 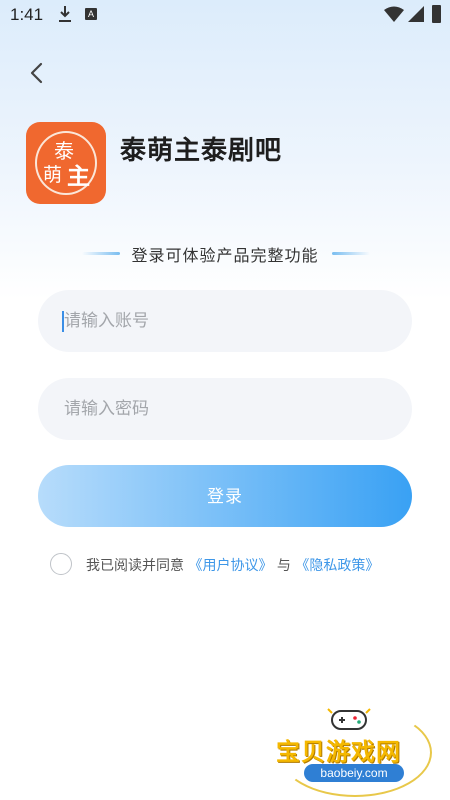 What do you see at coordinates (135, 566) in the screenshot?
I see `agreement-prefix: 我已阅读并同意` at bounding box center [135, 566].